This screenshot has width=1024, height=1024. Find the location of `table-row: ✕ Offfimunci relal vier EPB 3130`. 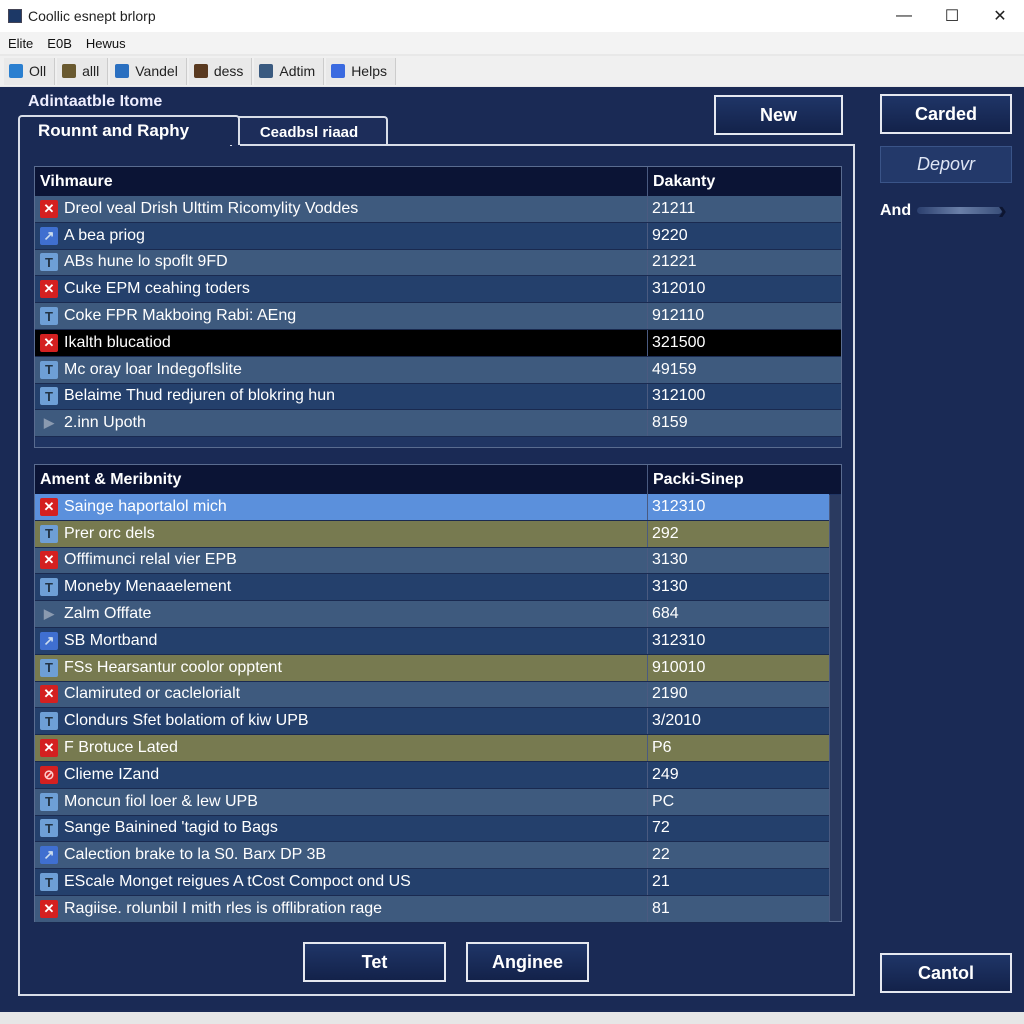

table-row: ✕ Offfimunci relal vier EPB 3130 is located at coordinates (432, 561).